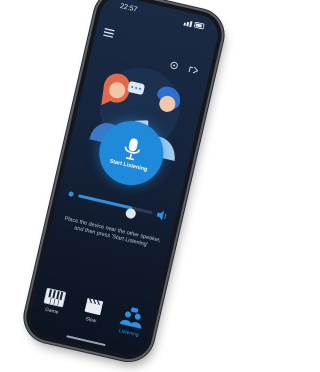  What do you see at coordinates (162, 215) in the screenshot?
I see `volume-icon` at bounding box center [162, 215].